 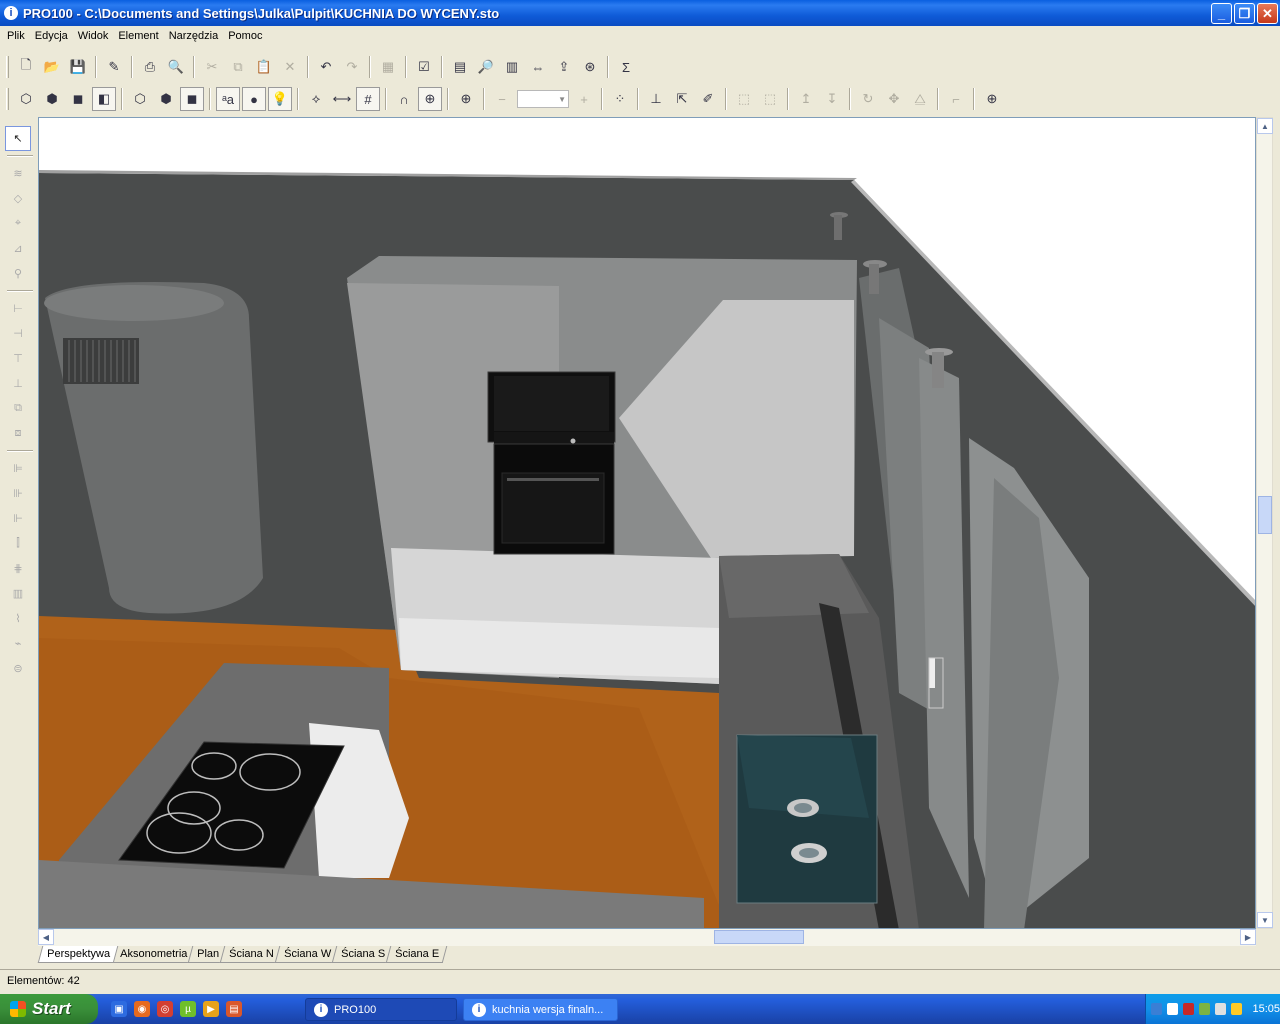 What do you see at coordinates (868, 99) in the screenshot?
I see `rotate-icon: ↻` at bounding box center [868, 99].